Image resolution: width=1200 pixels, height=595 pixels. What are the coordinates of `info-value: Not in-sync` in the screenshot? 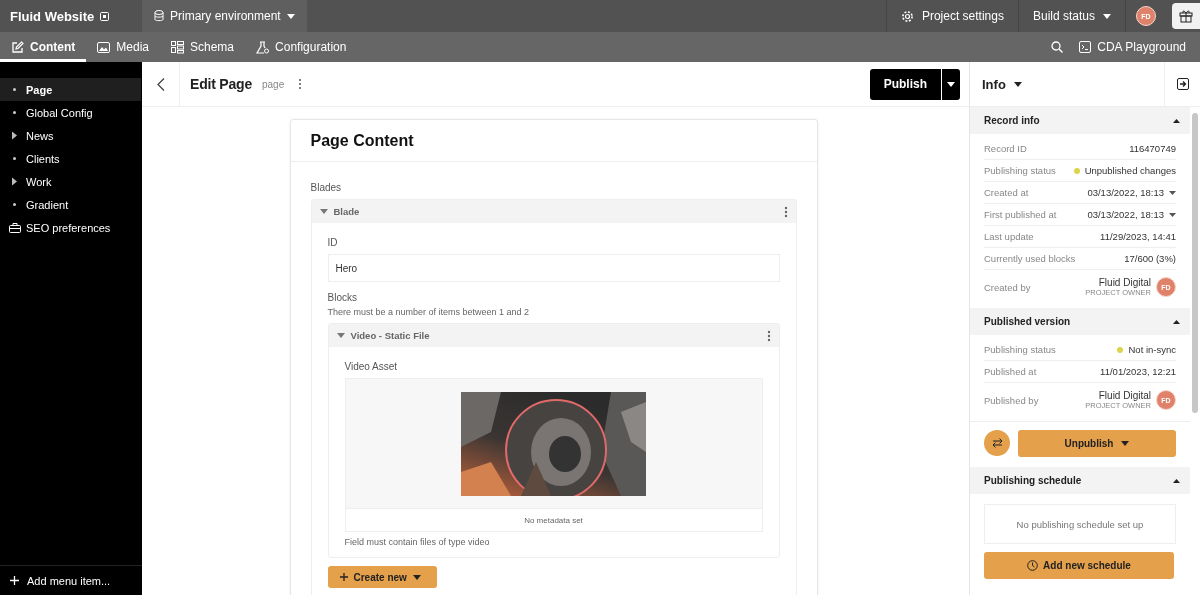 It's located at (1152, 349).